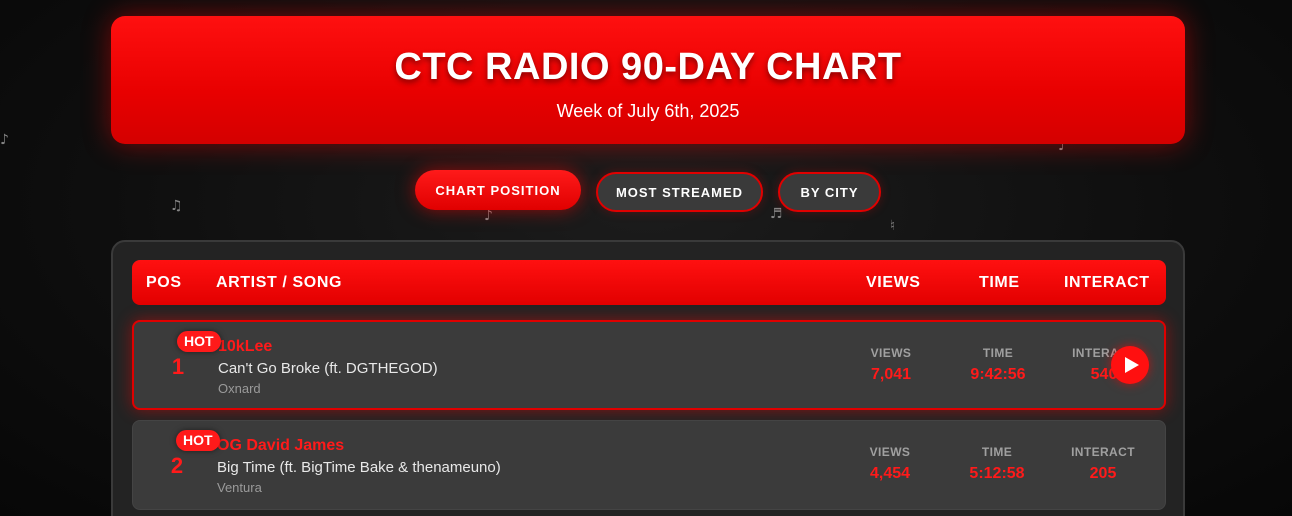 The image size is (1292, 516). What do you see at coordinates (245, 347) in the screenshot?
I see `artist-name: 10kLee` at bounding box center [245, 347].